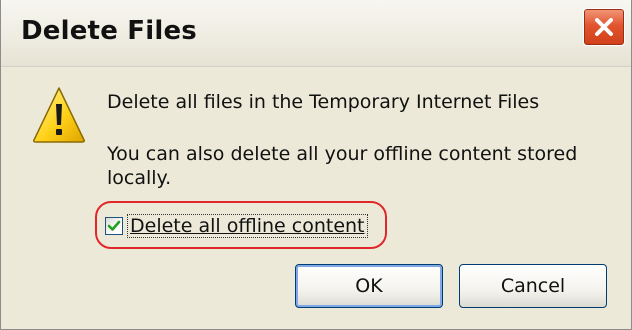 This screenshot has height=330, width=632. I want to click on close-icon, so click(604, 27).